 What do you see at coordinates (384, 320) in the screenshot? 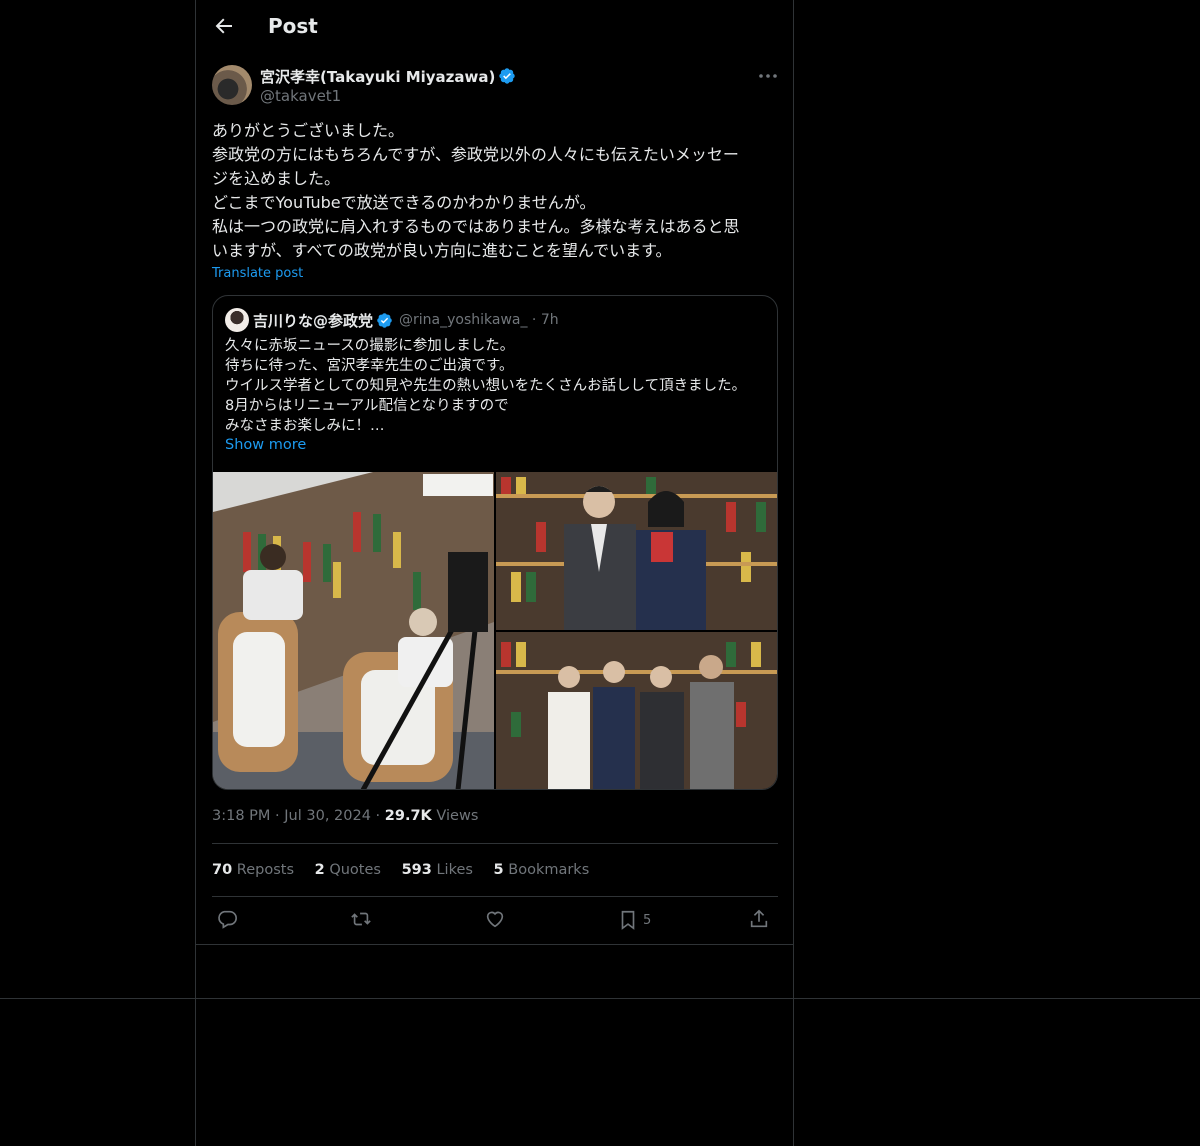
I see `quoted-verified-badge-icon` at bounding box center [384, 320].